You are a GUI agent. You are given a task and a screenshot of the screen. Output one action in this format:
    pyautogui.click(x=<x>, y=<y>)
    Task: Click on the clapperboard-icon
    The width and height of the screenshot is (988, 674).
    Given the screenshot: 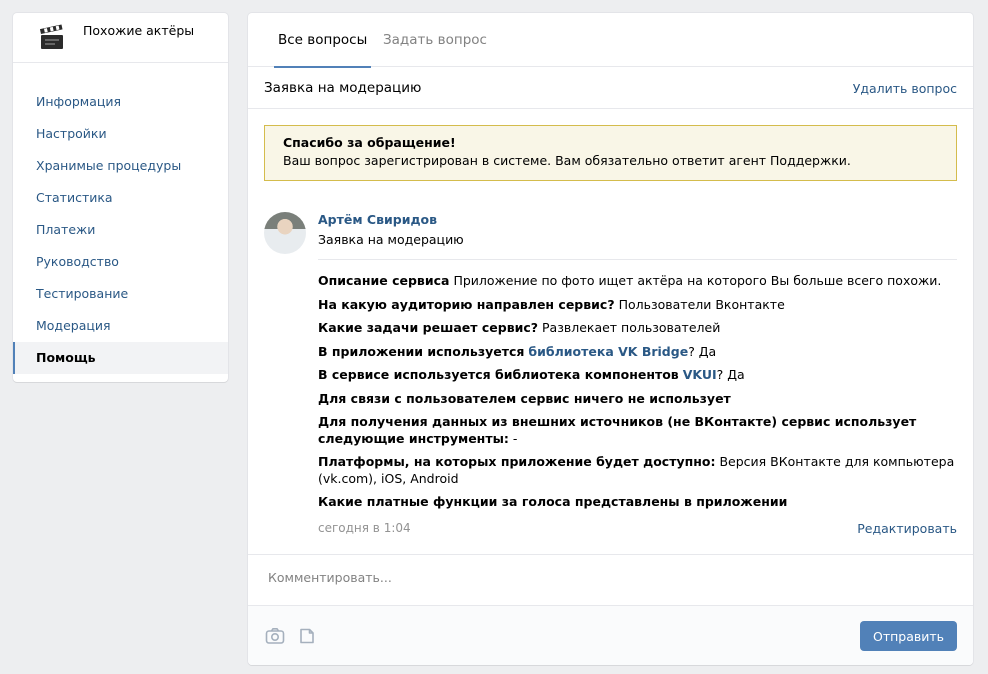 What is the action you would take?
    pyautogui.click(x=52, y=38)
    